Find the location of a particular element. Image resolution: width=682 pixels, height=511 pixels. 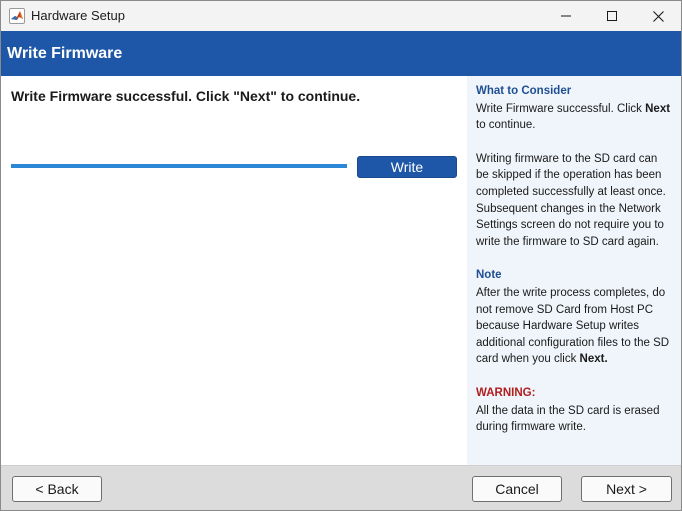

close-button is located at coordinates (658, 16).